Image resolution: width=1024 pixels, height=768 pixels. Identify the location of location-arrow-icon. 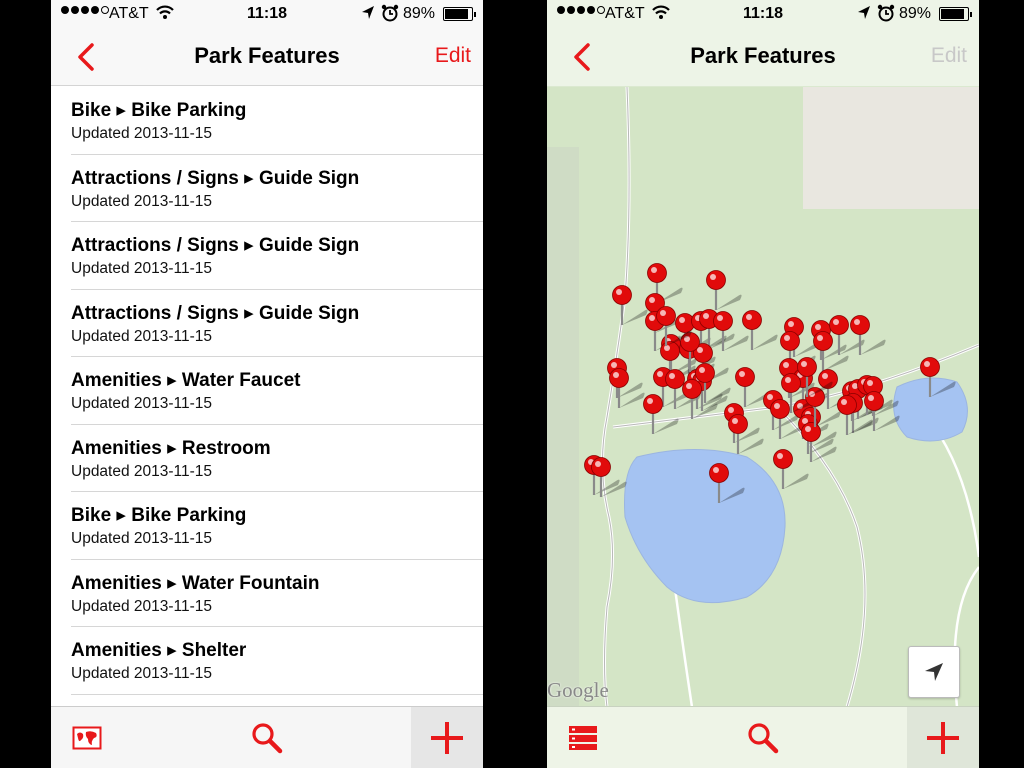
(934, 672).